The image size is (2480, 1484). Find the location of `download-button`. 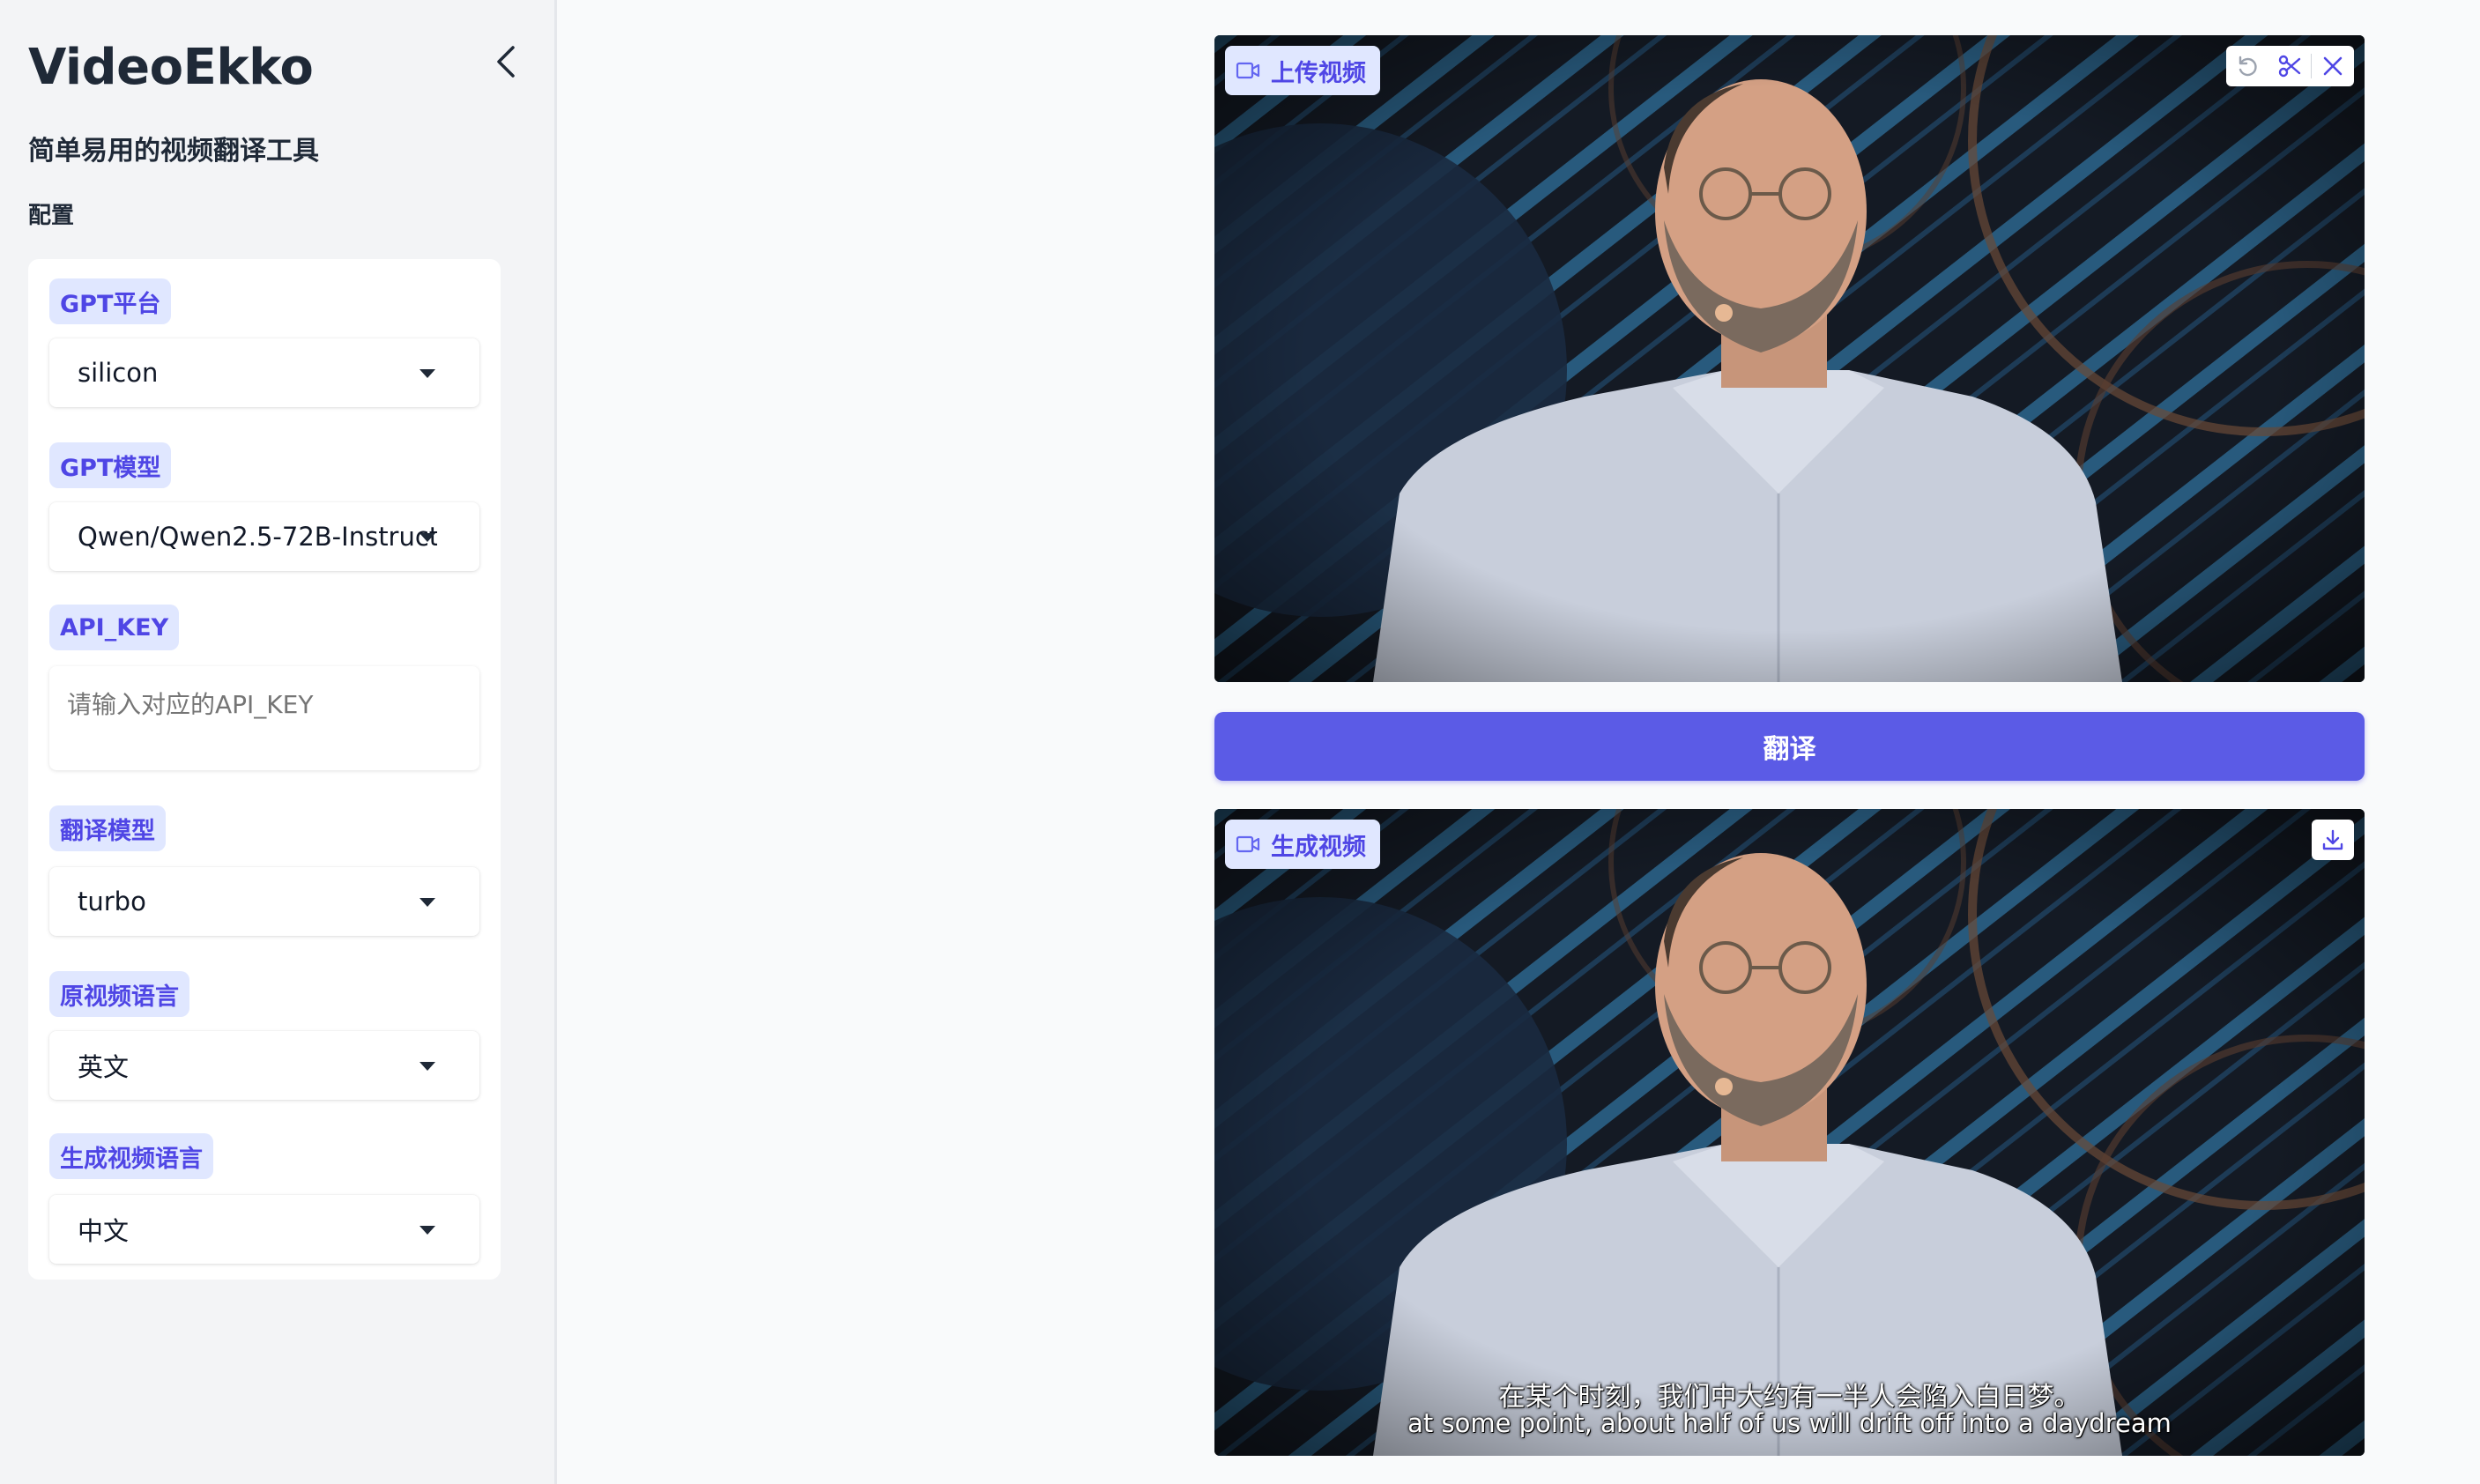

download-button is located at coordinates (2333, 840).